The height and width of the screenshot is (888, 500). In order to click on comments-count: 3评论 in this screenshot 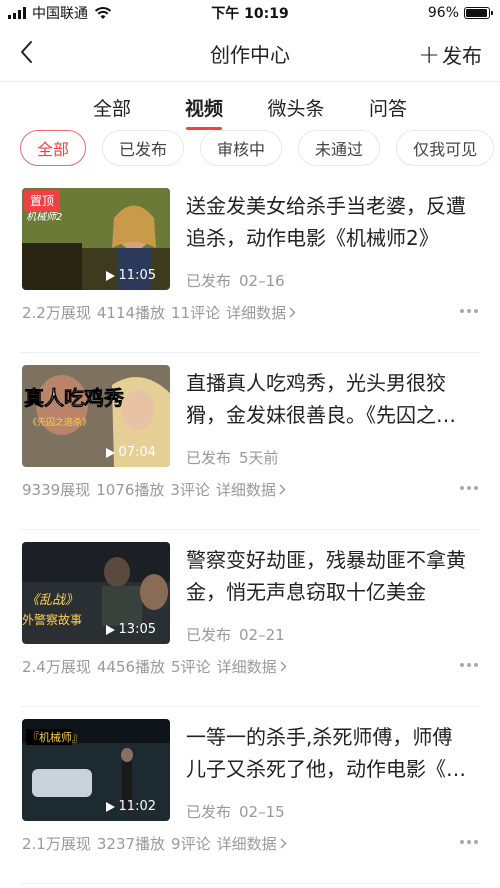, I will do `click(190, 489)`.